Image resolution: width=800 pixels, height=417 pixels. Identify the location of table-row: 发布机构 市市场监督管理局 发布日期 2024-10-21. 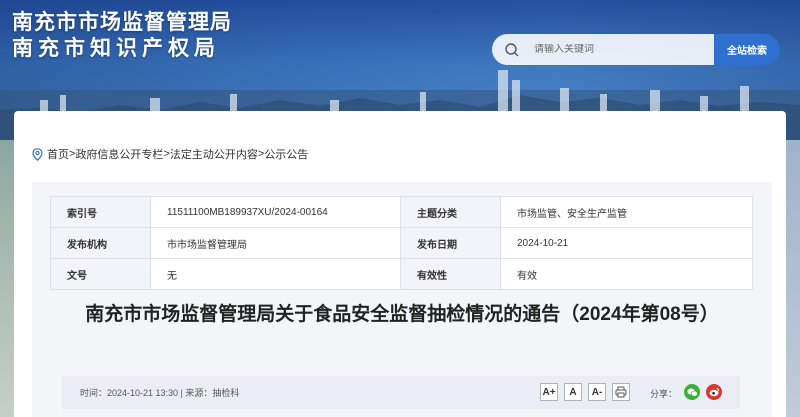
(401, 243).